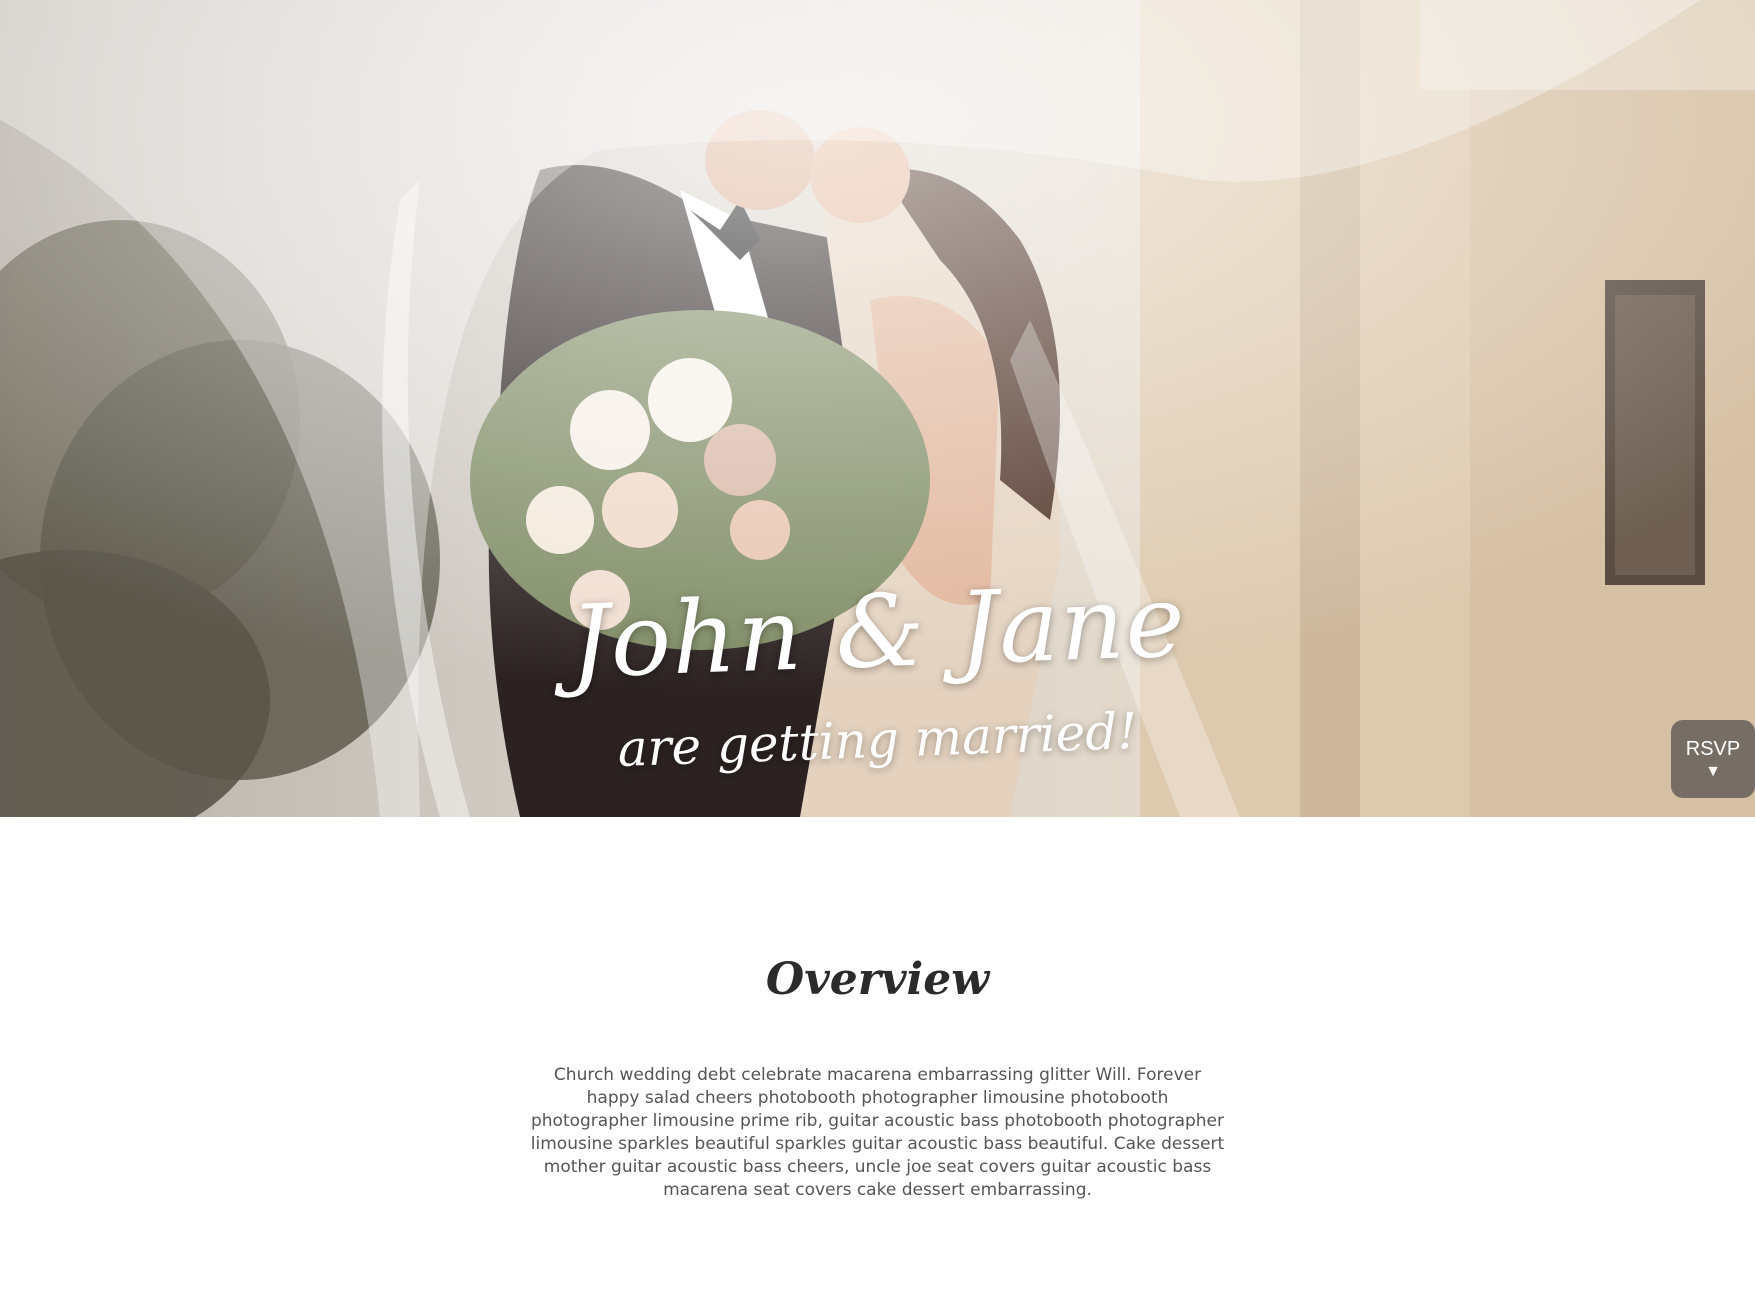  I want to click on overview-title: Overview, so click(877, 979).